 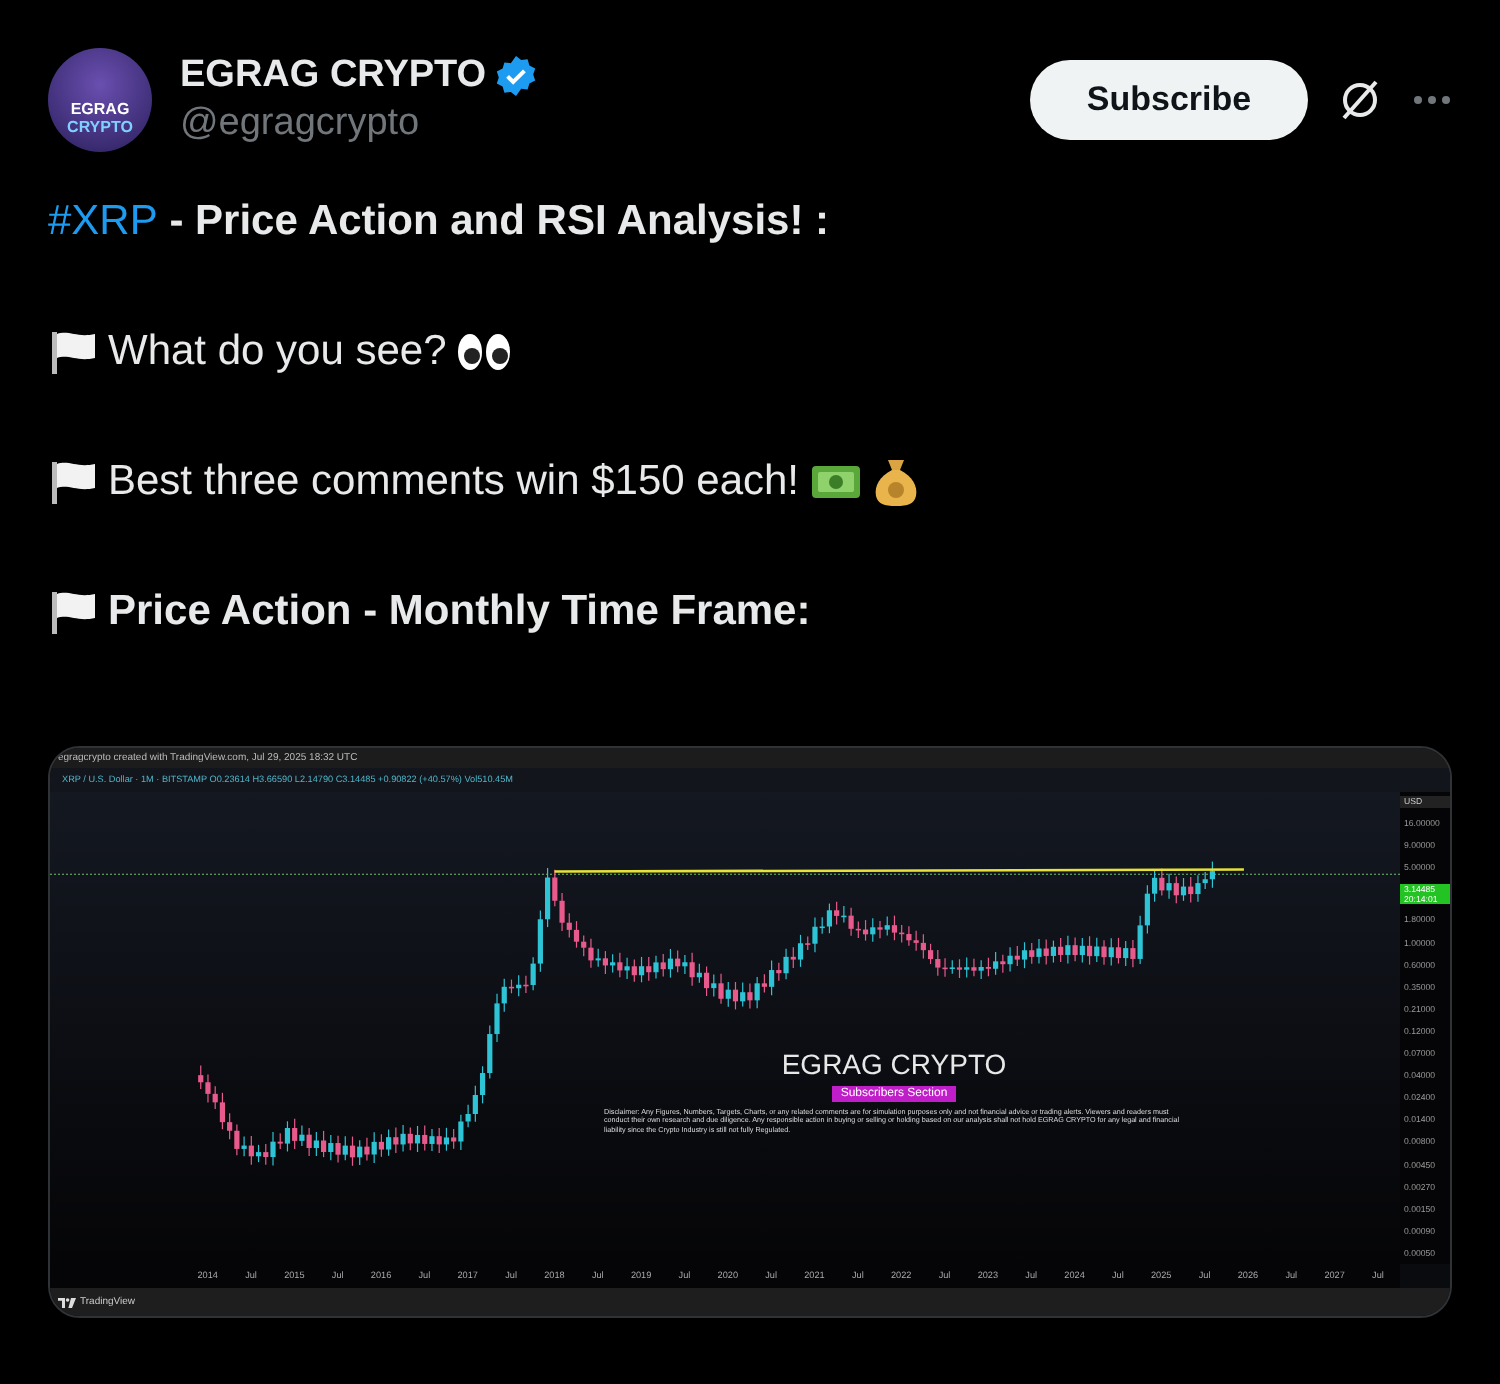 I want to click on tweet-text: Price Action - Monthly Time Frame:, so click(x=459, y=612).